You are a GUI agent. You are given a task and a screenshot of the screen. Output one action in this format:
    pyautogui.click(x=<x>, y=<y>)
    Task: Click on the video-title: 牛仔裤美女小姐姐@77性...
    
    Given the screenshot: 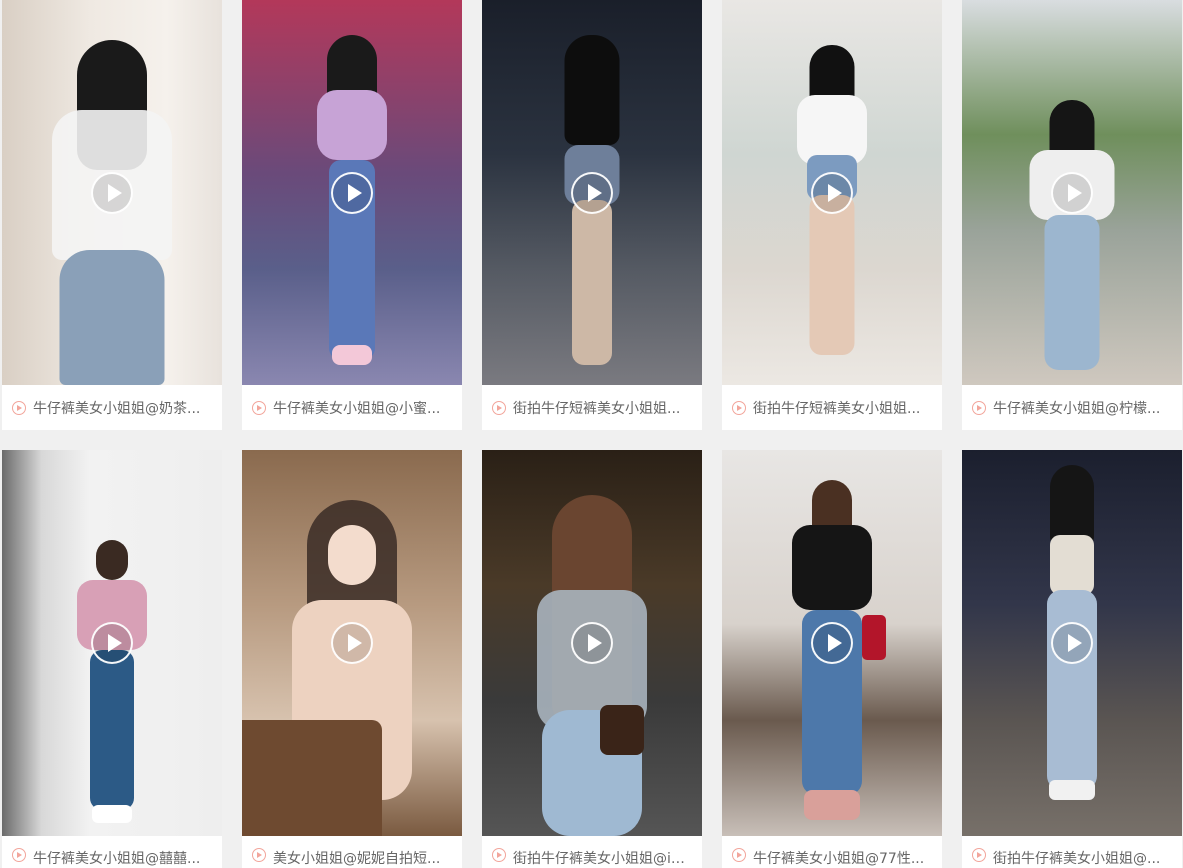 What is the action you would take?
    pyautogui.click(x=838, y=858)
    